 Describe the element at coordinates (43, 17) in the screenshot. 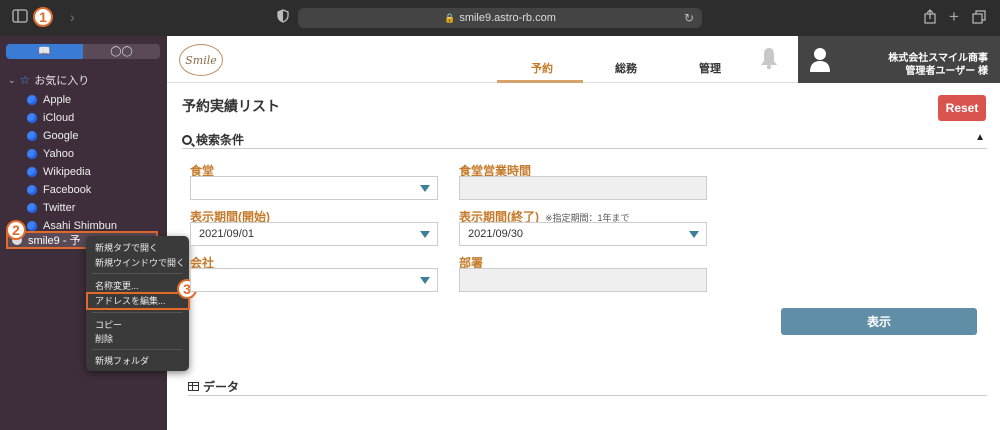

I see `callout-badge-1: 1` at that location.